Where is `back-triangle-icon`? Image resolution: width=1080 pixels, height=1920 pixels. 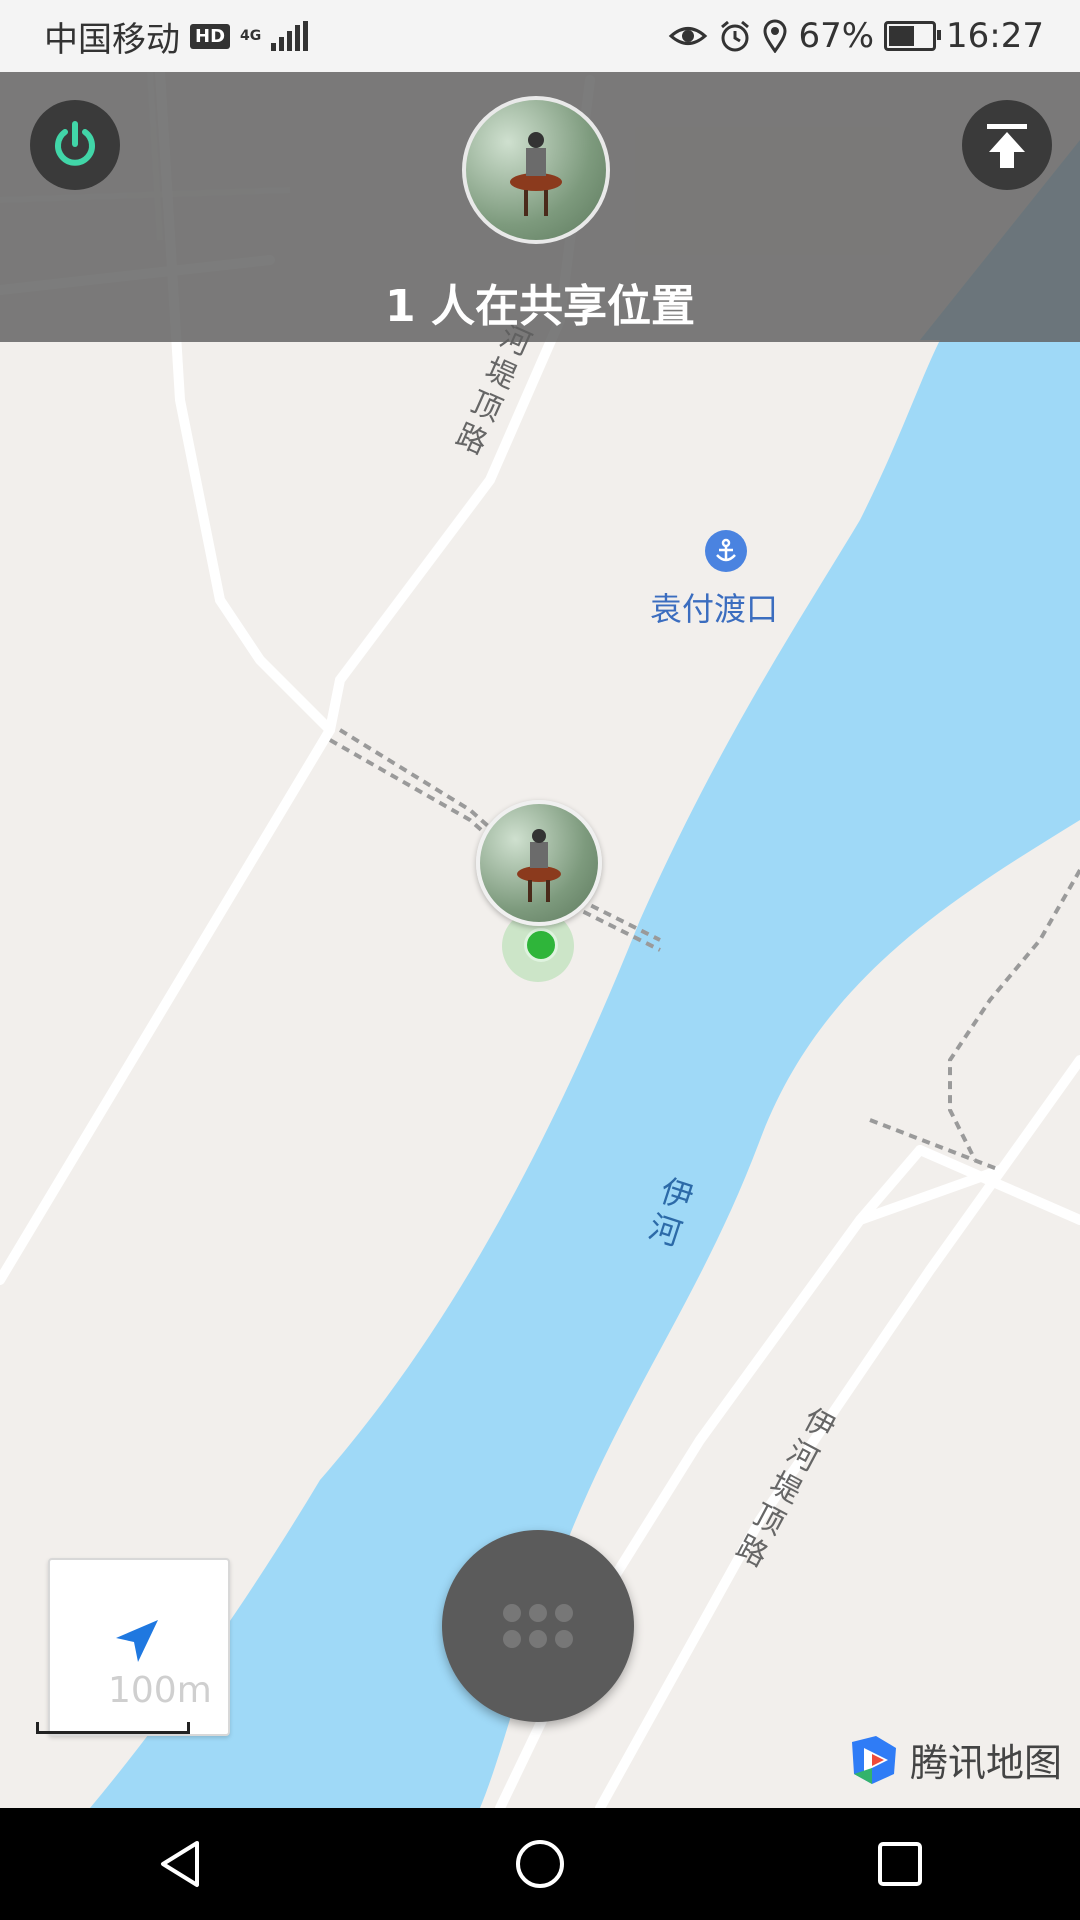 back-triangle-icon is located at coordinates (180, 1864).